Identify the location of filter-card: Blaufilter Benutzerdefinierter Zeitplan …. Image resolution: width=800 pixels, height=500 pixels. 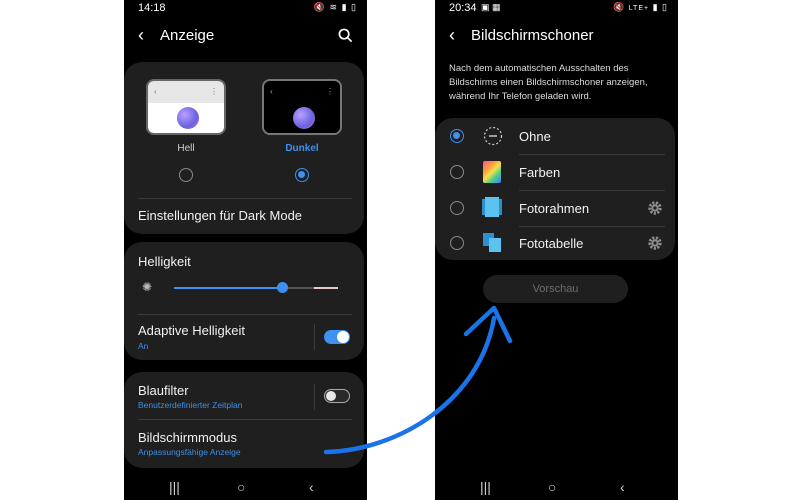
(244, 420).